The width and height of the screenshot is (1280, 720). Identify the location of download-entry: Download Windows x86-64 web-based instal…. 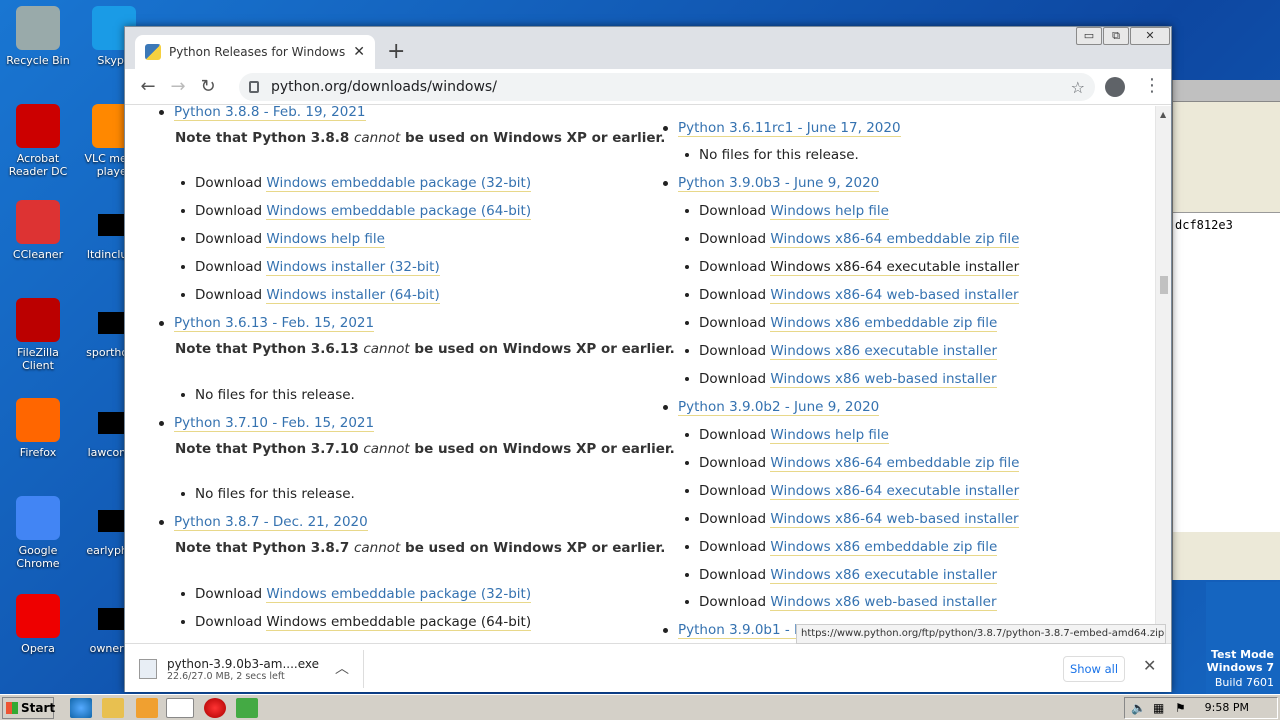
(852, 295).